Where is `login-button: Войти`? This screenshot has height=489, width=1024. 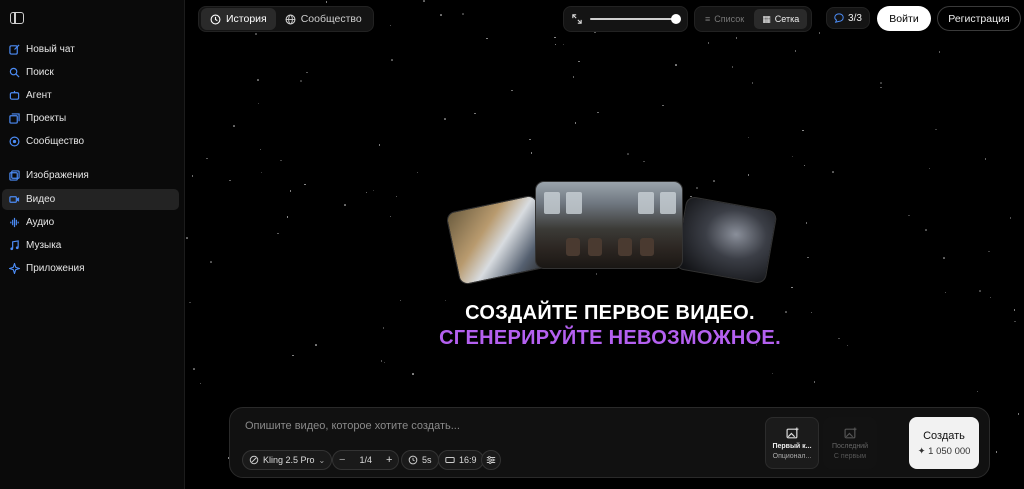
login-button: Войти is located at coordinates (904, 18).